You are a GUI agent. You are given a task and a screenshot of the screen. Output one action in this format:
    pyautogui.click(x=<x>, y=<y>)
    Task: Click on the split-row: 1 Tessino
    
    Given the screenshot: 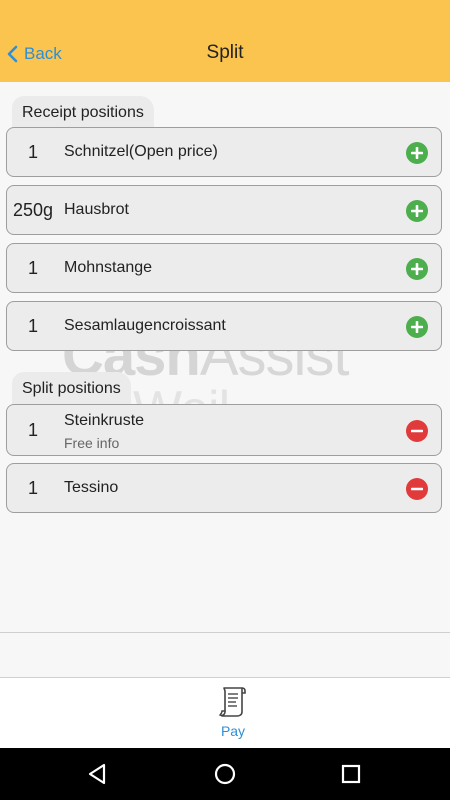 What is the action you would take?
    pyautogui.click(x=224, y=488)
    